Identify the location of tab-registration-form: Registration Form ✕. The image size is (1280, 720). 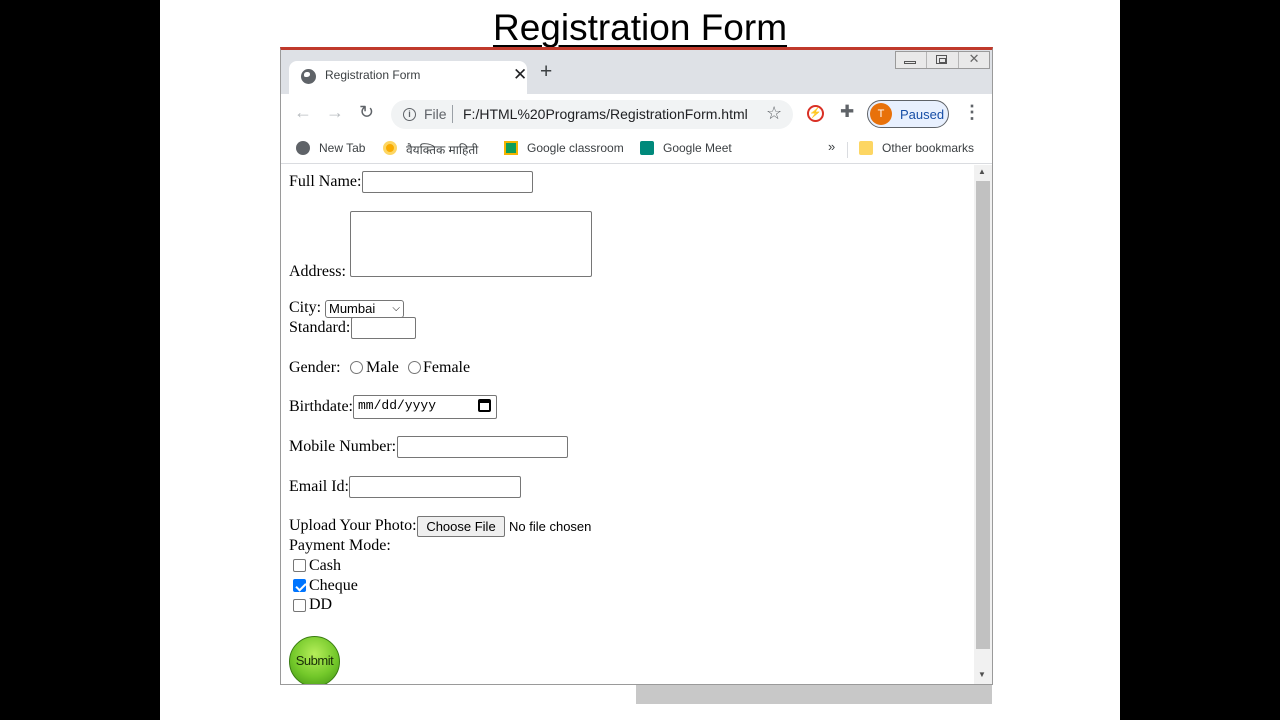
(408, 77).